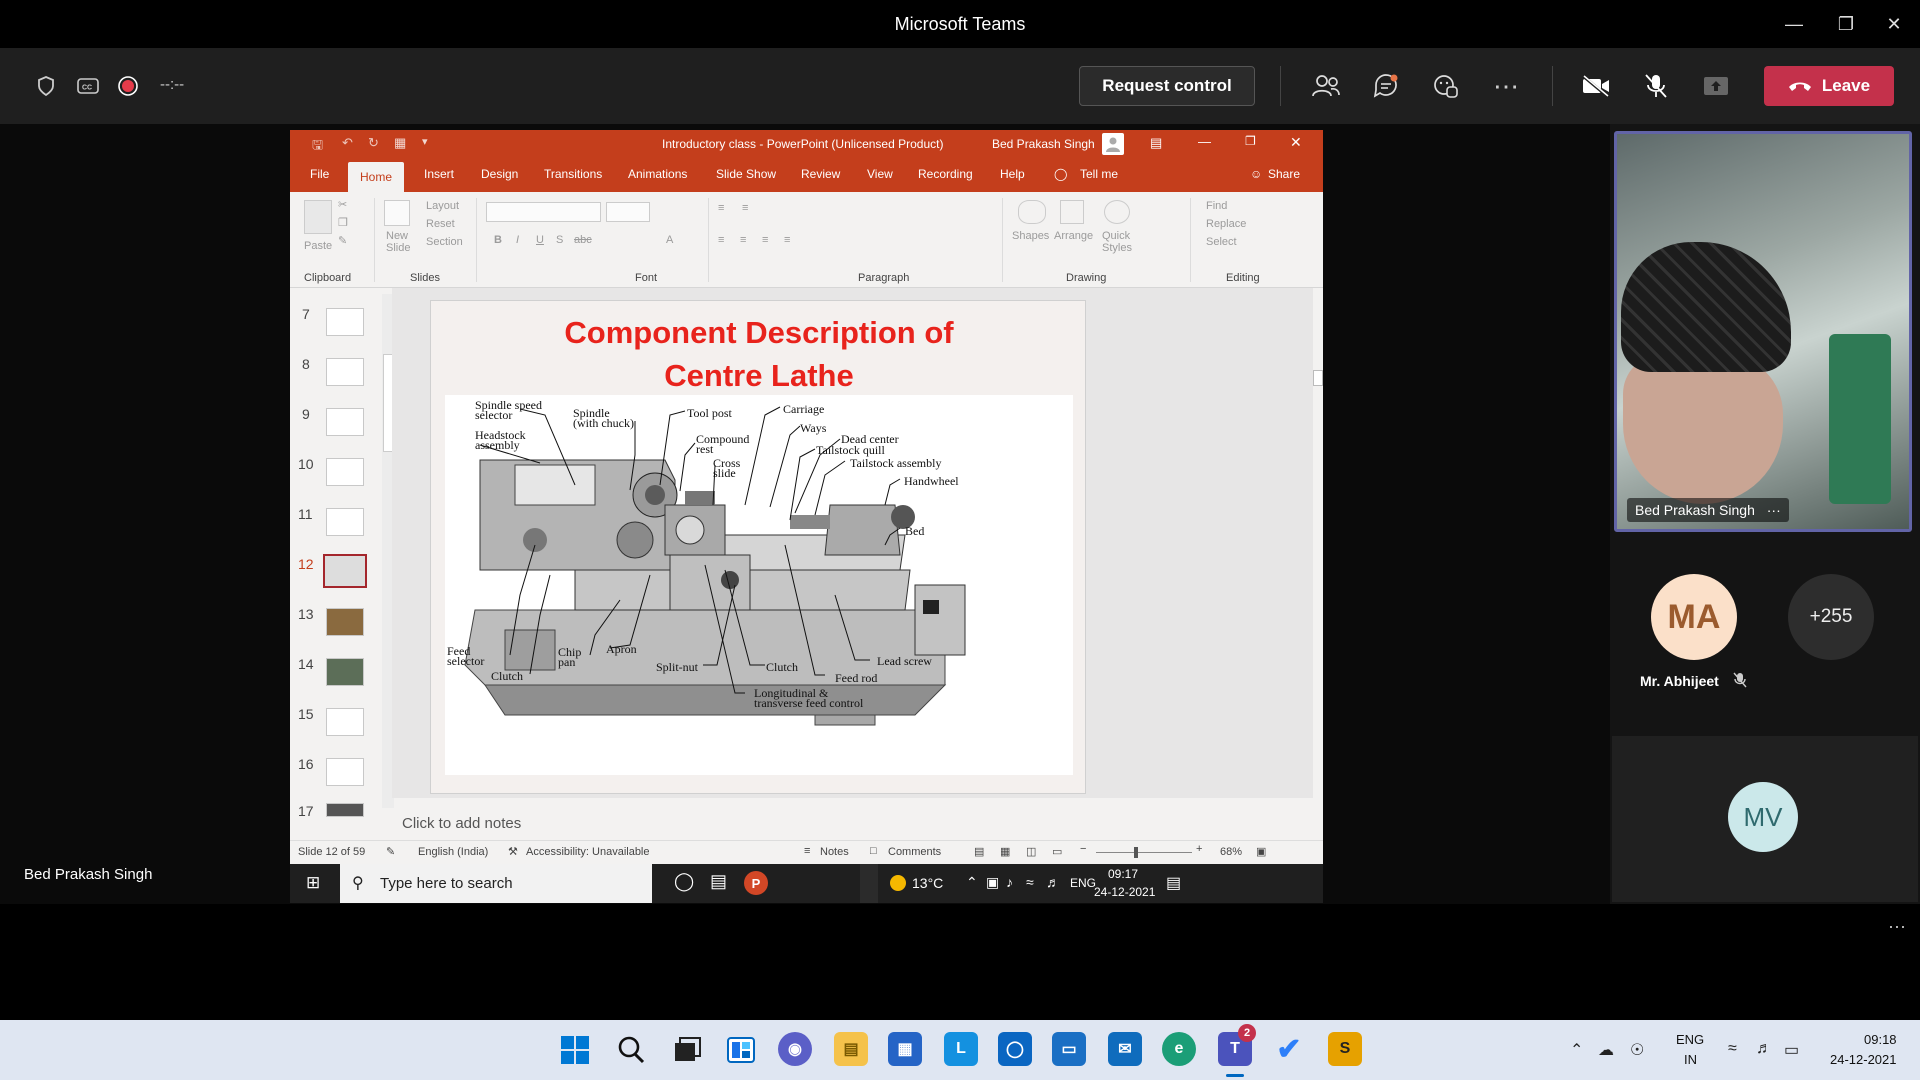 This screenshot has height=1080, width=1920. Describe the element at coordinates (1057, 851) in the screenshot. I see `slideshow-view-icon: ▭` at that location.